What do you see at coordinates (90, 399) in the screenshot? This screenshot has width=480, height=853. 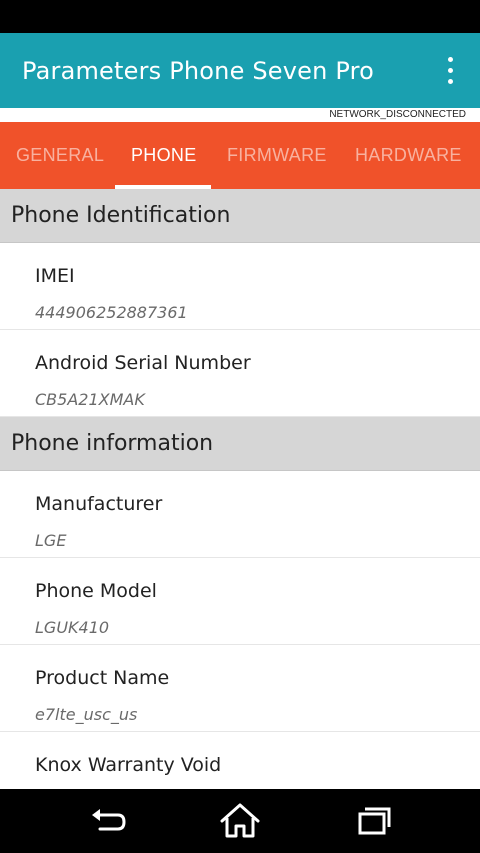 I see `item-value: CB5A21XMAK` at bounding box center [90, 399].